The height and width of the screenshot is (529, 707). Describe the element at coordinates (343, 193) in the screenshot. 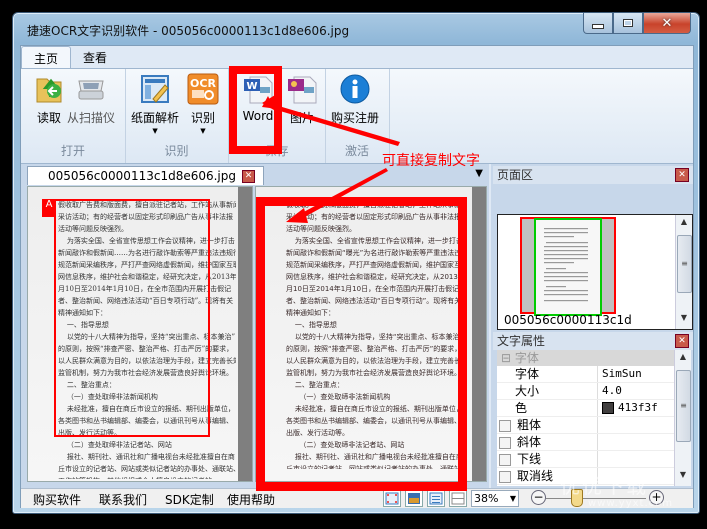

I see `arrow-to-ocr` at that location.